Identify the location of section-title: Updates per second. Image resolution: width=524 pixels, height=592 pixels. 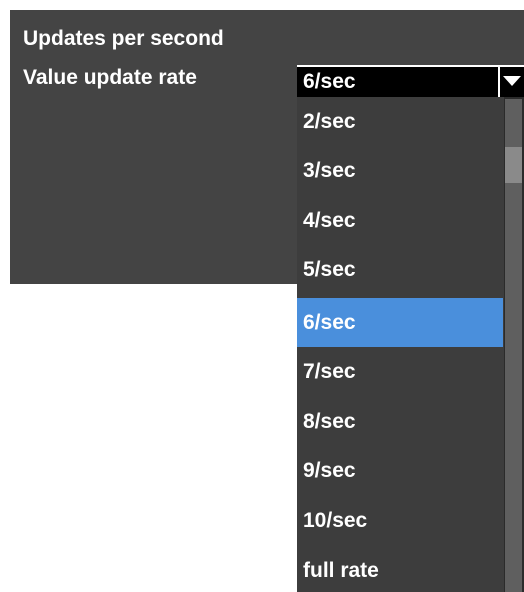
(123, 38).